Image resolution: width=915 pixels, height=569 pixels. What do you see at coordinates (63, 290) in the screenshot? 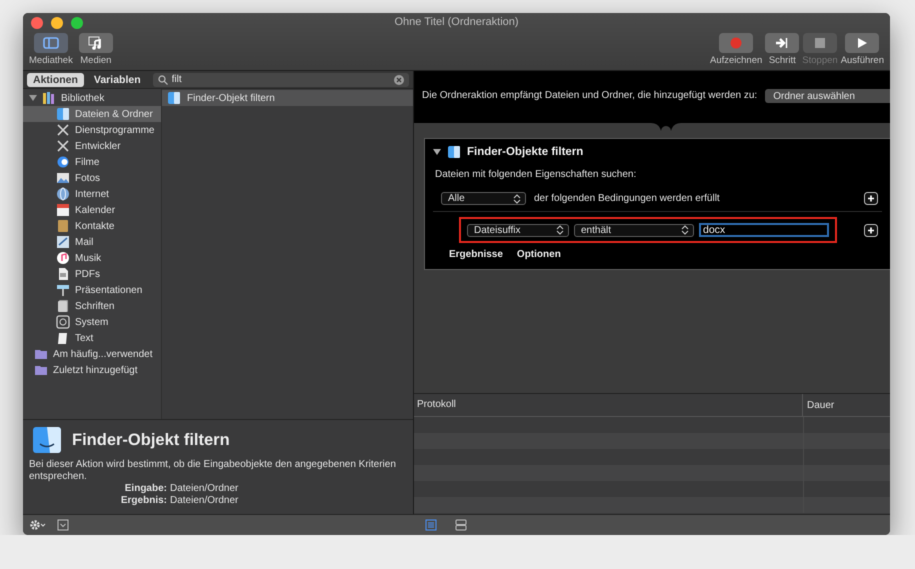
I see `presentation-icon` at bounding box center [63, 290].